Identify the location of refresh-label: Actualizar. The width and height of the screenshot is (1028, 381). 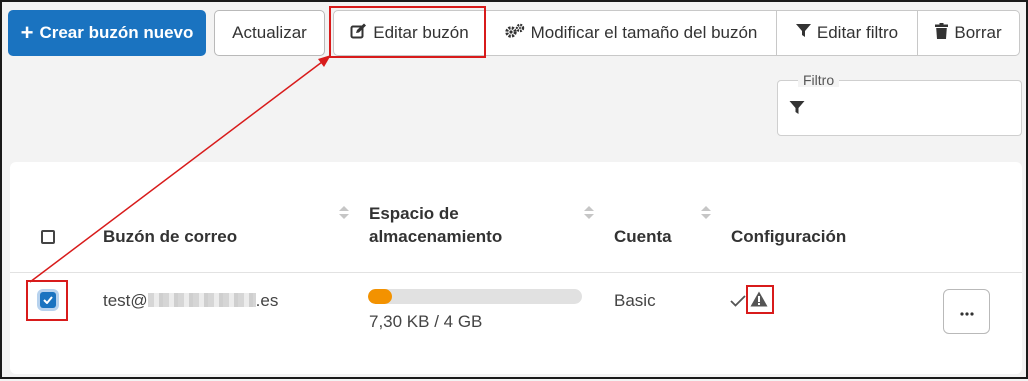
(269, 32).